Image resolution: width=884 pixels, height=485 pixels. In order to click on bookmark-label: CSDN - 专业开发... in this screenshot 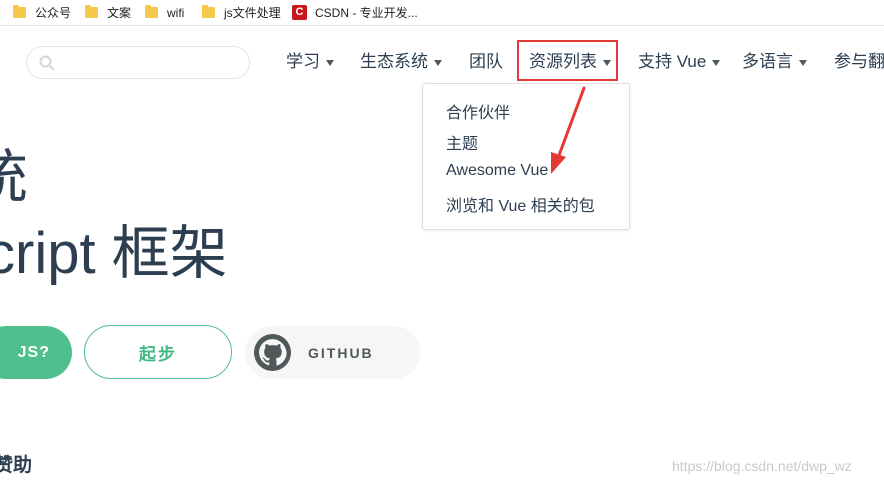, I will do `click(366, 13)`.